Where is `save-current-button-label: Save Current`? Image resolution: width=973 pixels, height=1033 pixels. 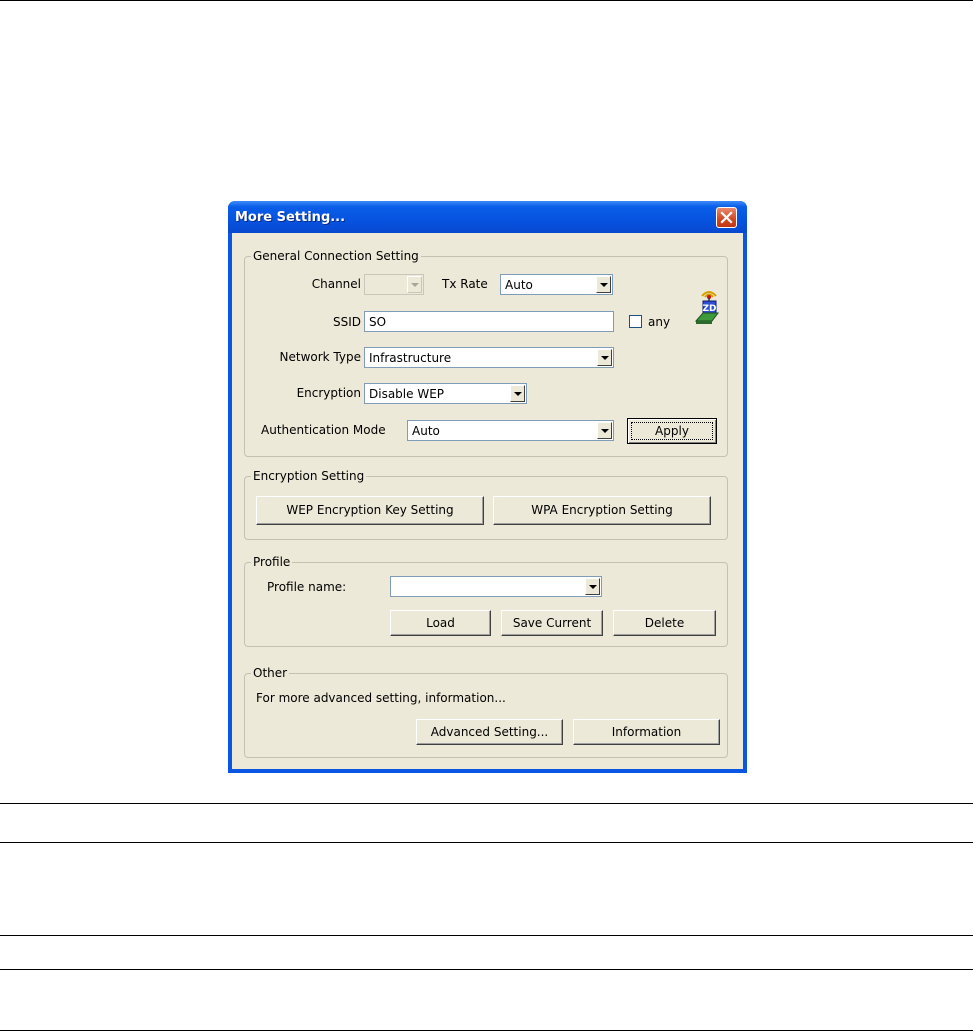 save-current-button-label: Save Current is located at coordinates (552, 623).